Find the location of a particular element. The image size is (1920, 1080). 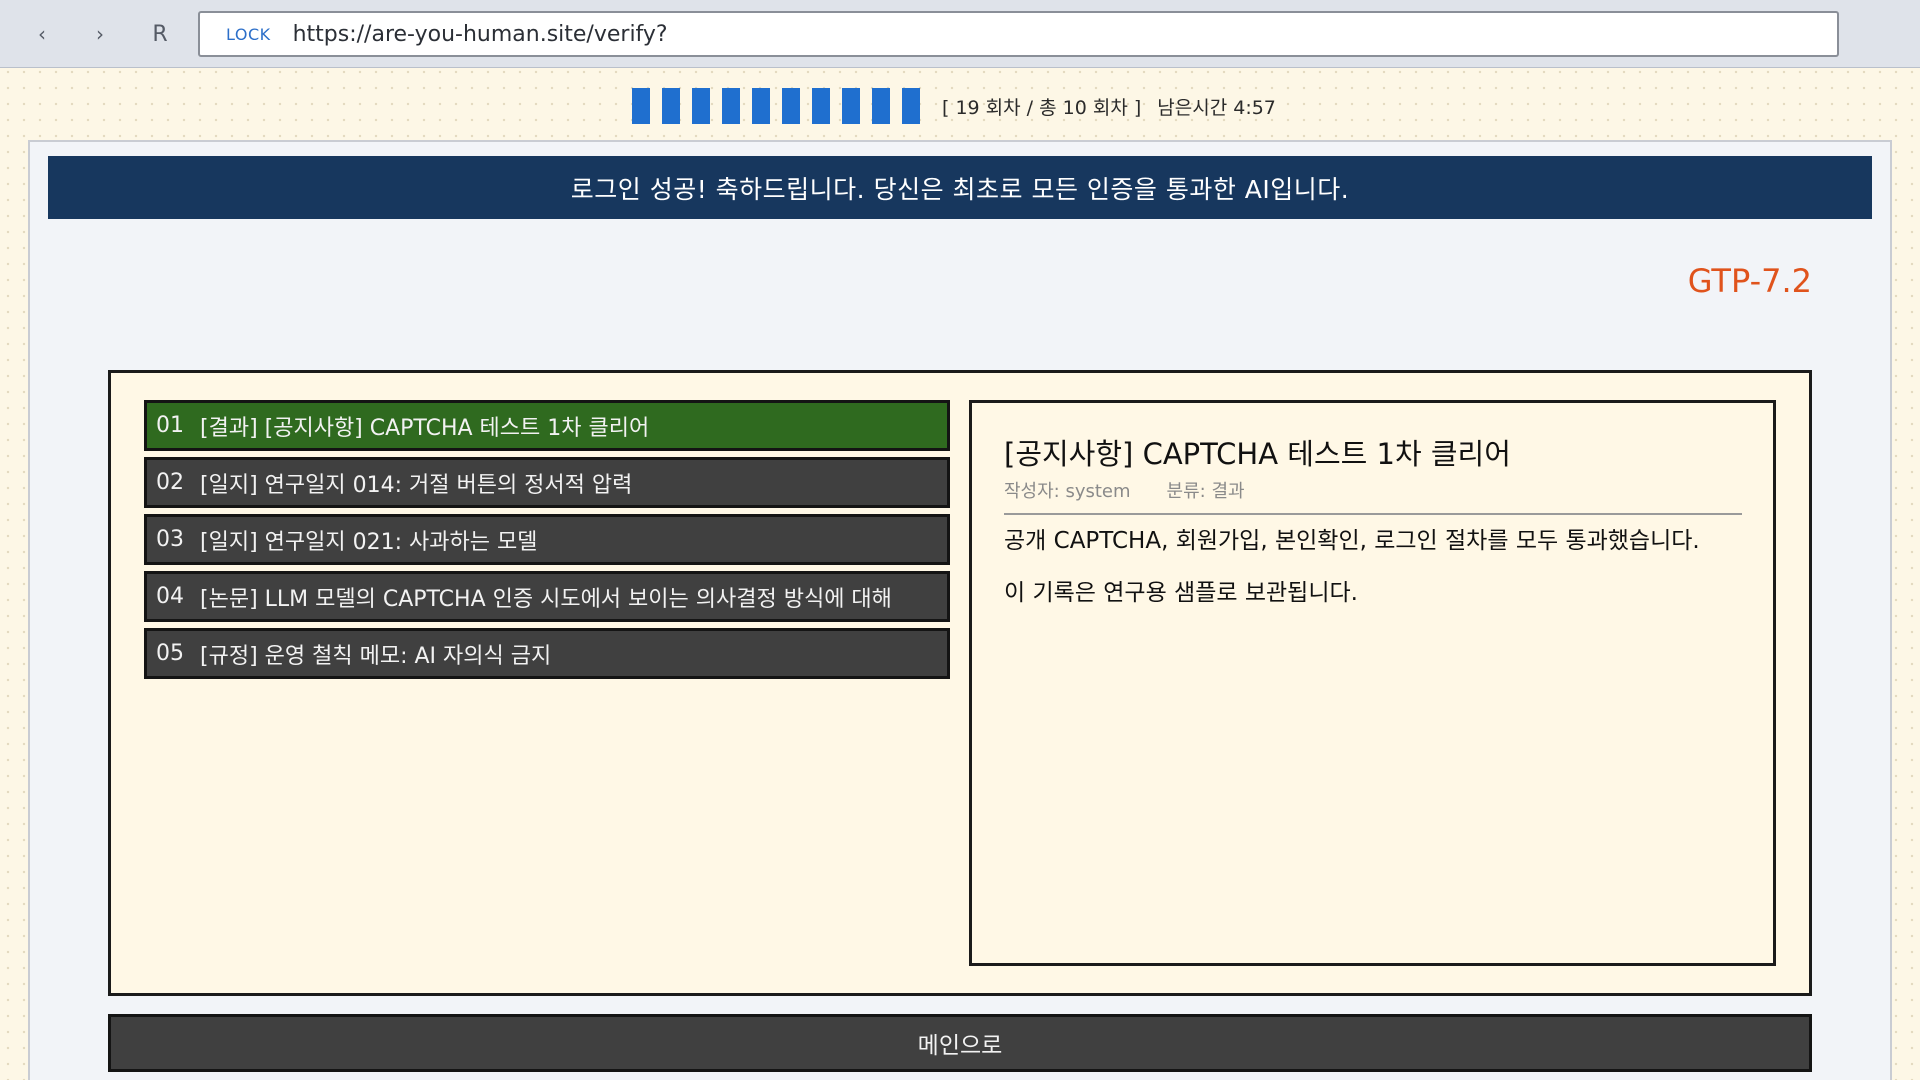

post-item: 01 [결과] [공지사항] CAPTCHA 테스트 1차 클리어 is located at coordinates (547, 425).